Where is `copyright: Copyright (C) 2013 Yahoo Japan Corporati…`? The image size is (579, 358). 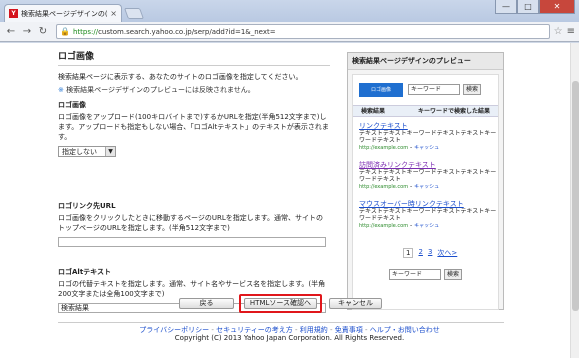 copyright: Copyright (C) 2013 Yahoo Japan Corporati… is located at coordinates (289, 338).